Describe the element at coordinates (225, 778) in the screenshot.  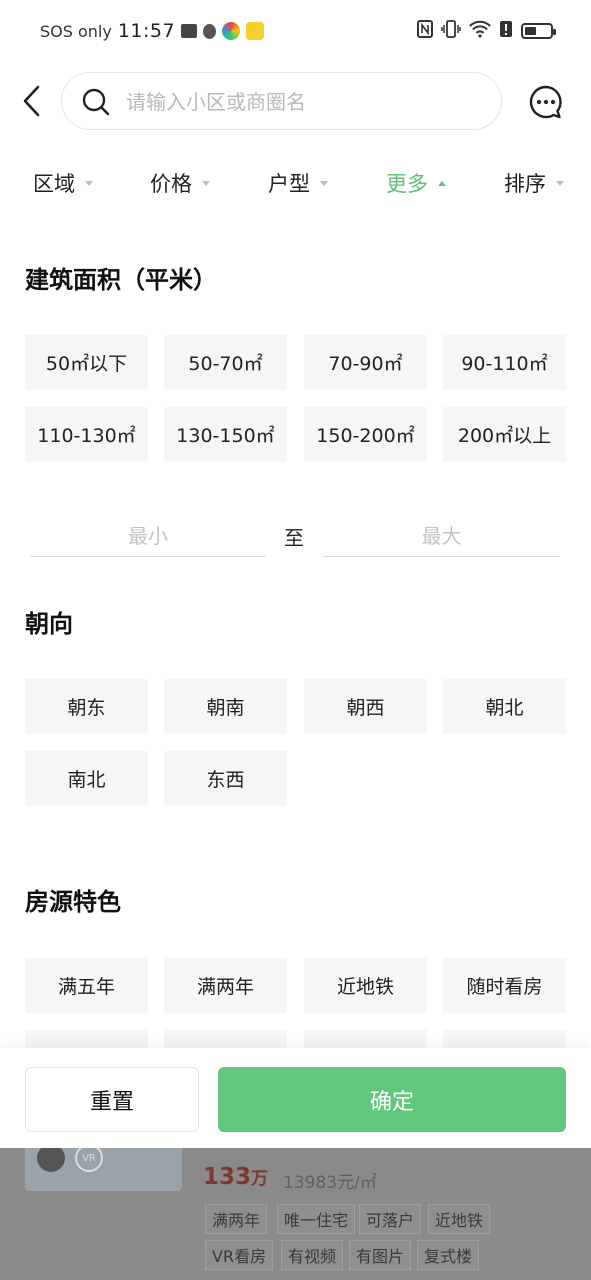
I see `orientation-option: 东西` at that location.